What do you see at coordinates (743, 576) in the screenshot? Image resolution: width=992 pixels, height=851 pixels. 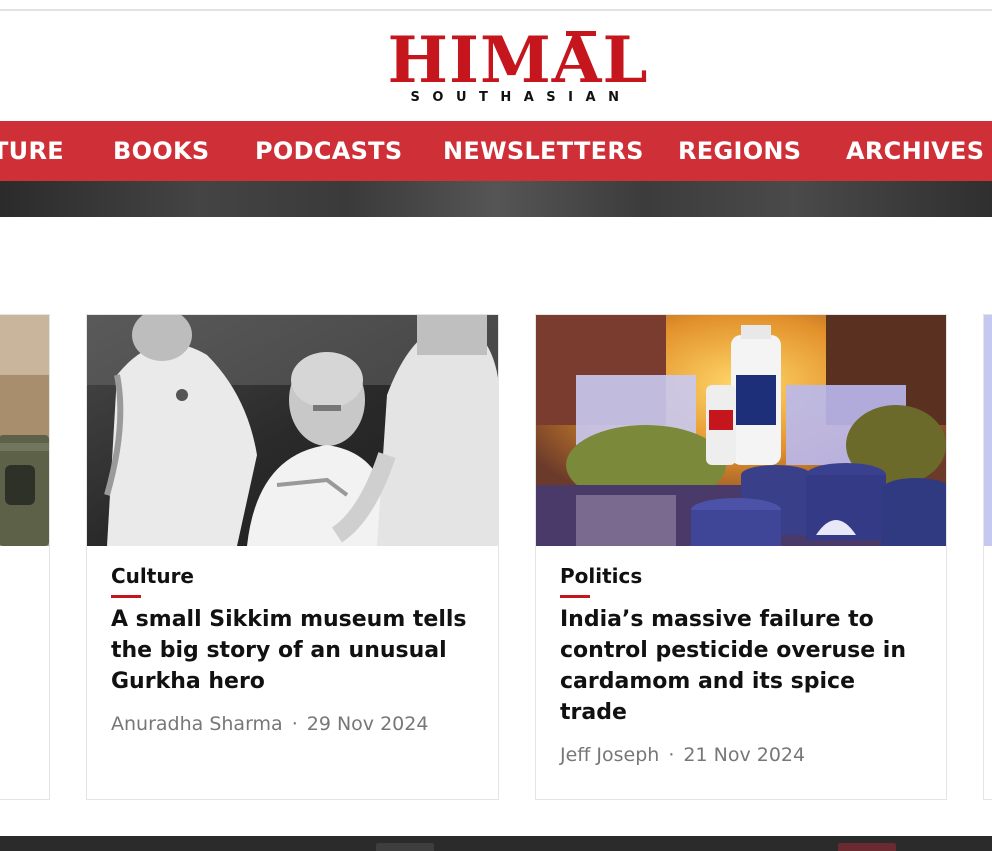 I see `article-category: Politics` at bounding box center [743, 576].